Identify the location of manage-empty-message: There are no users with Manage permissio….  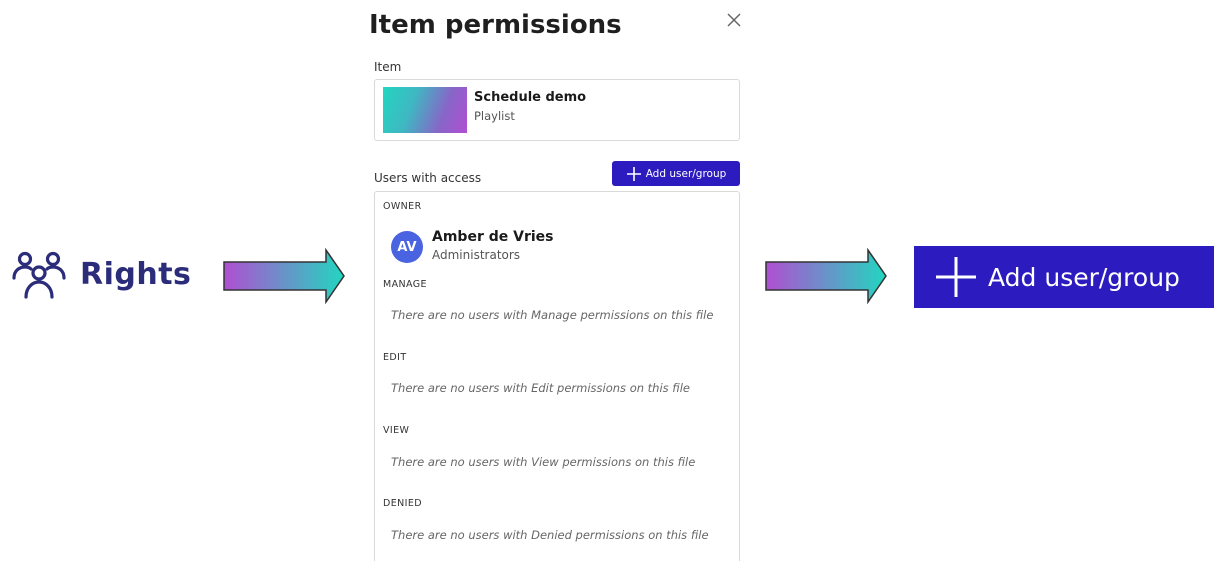
(552, 315).